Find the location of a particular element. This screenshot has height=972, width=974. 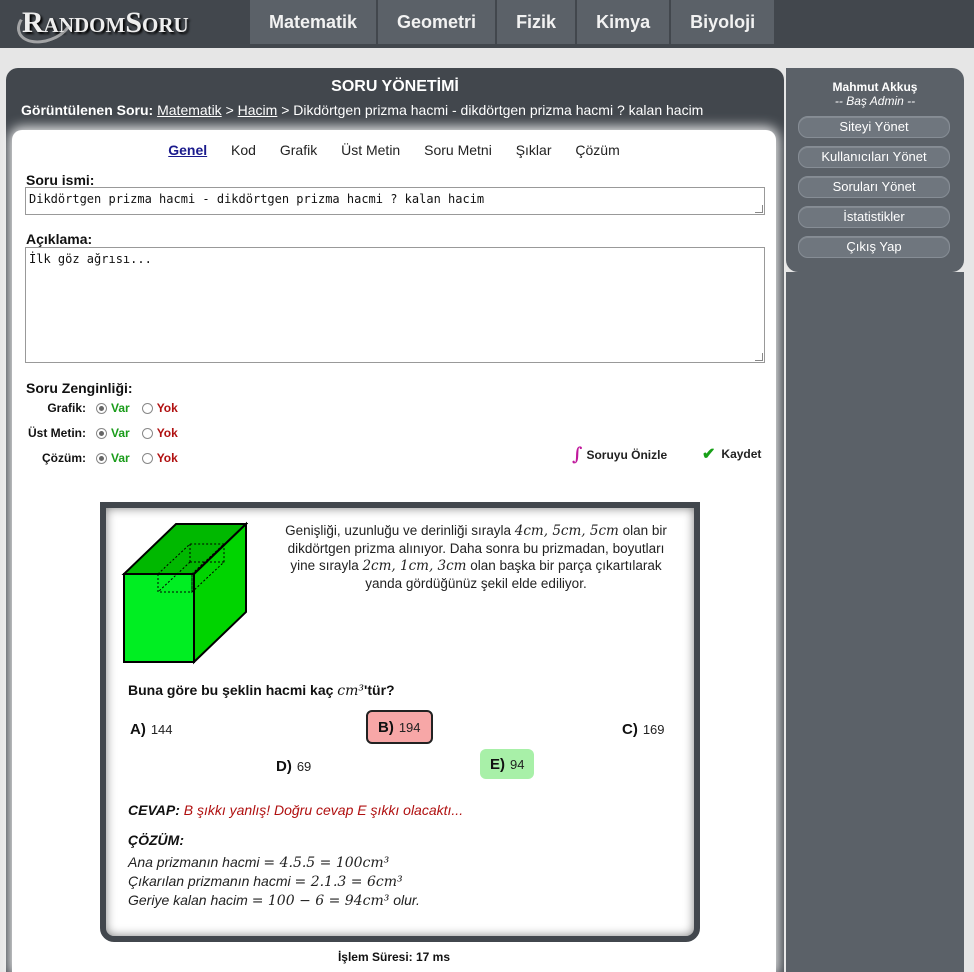

text-segment: 'tür? is located at coordinates (379, 690).